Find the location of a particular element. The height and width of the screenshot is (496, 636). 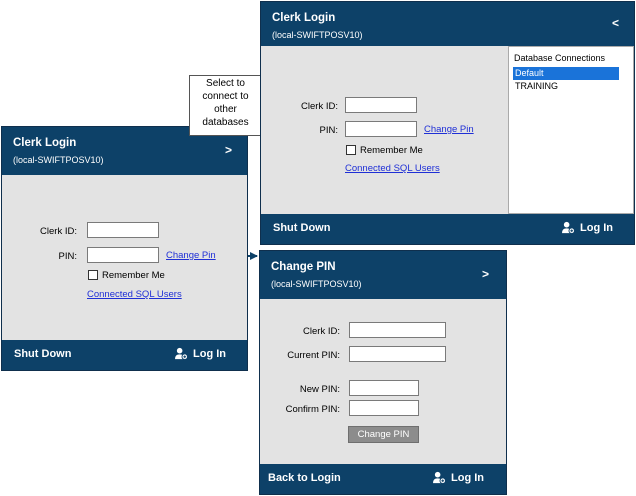

confirm-pin-input is located at coordinates (384, 408).